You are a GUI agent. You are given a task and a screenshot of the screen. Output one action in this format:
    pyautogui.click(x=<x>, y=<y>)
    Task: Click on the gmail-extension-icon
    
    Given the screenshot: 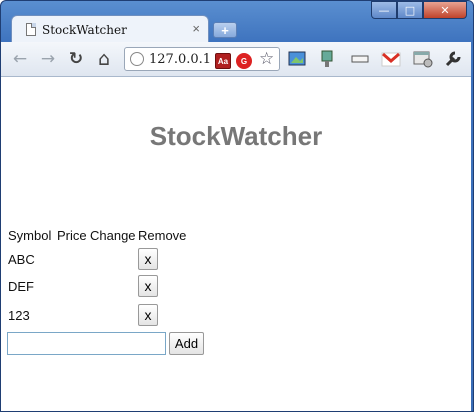 What is the action you would take?
    pyautogui.click(x=391, y=59)
    